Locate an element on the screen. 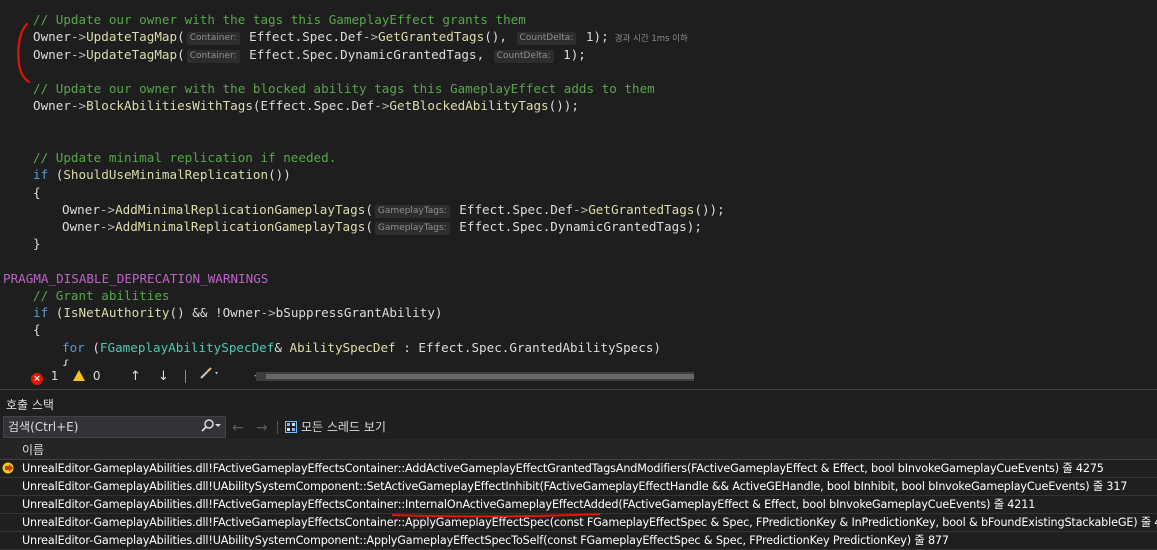  code-token: FGameplayAbilitySpecDef is located at coordinates (187, 347).